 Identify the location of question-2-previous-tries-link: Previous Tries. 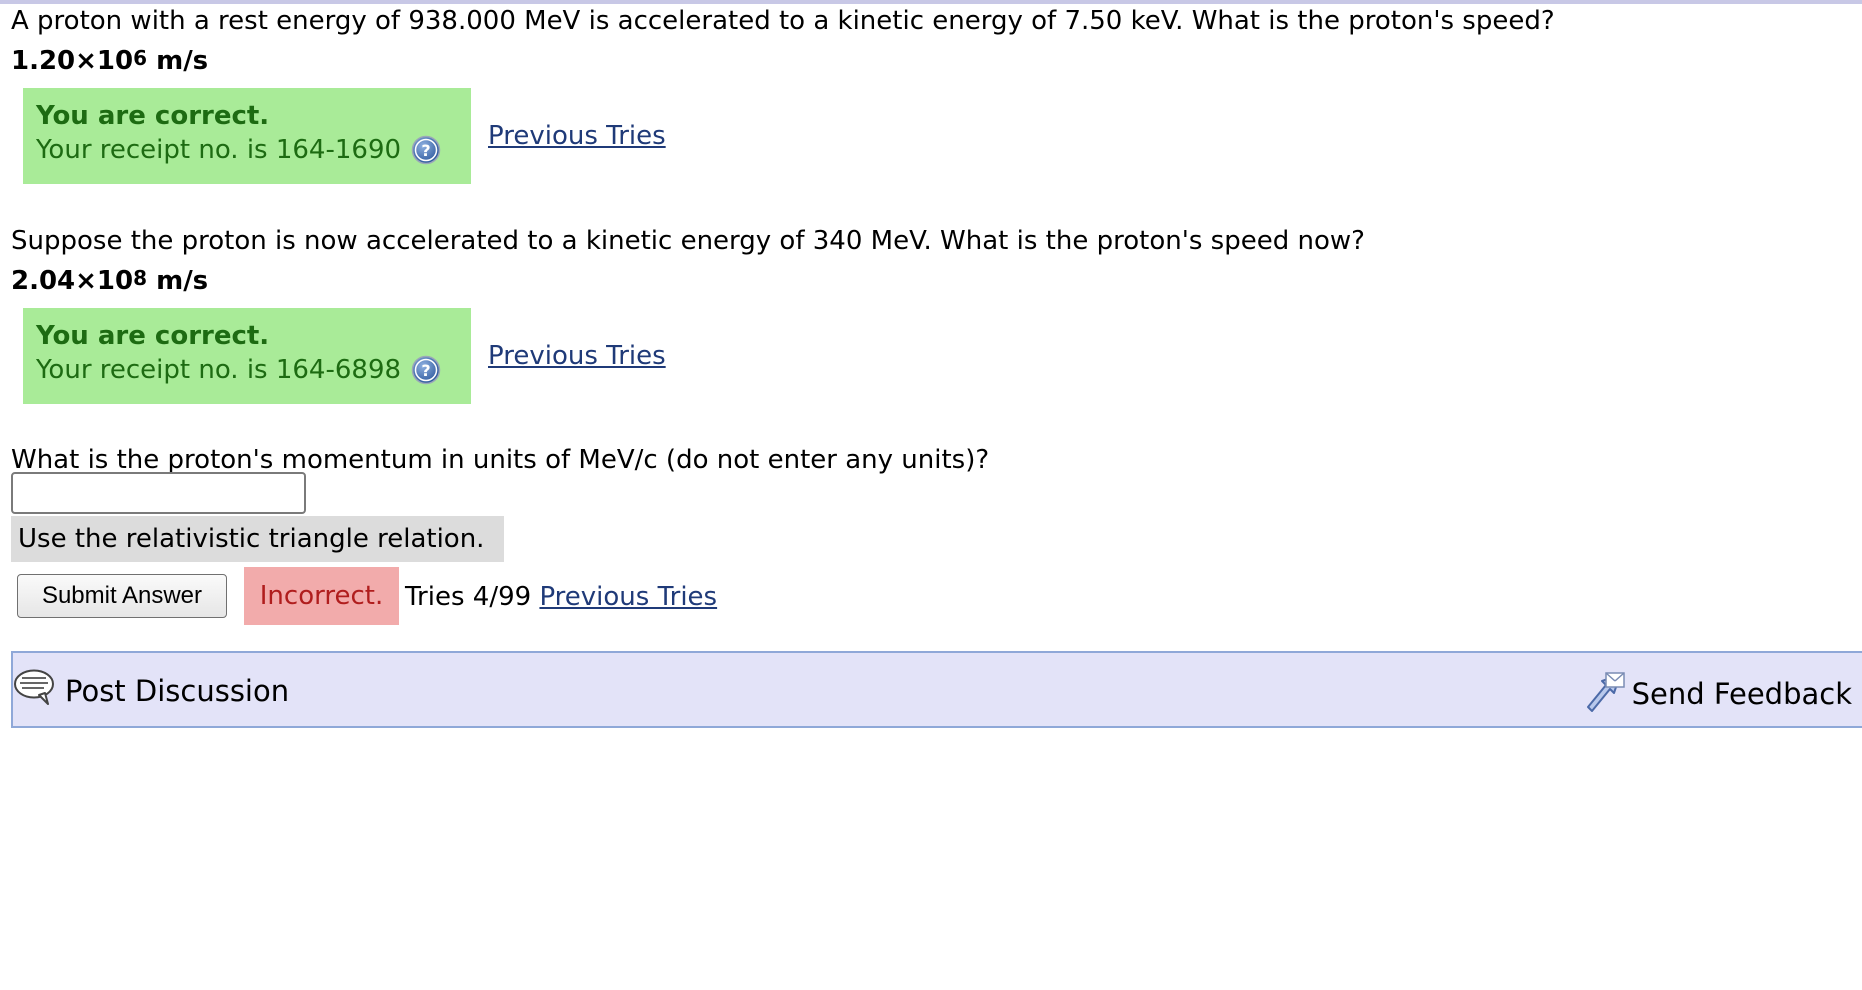
(577, 356).